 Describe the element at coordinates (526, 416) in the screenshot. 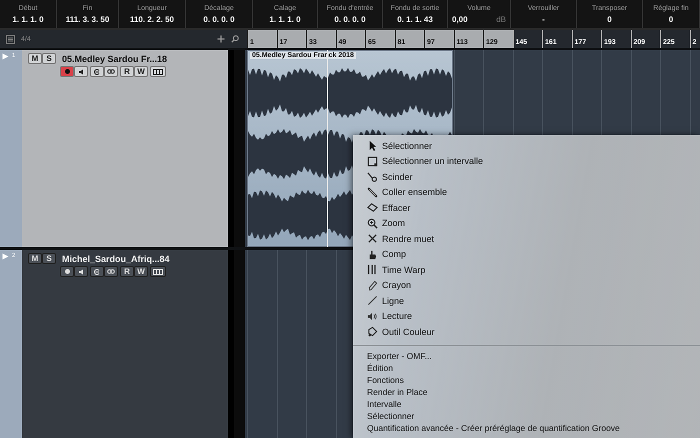

I see `menu-item: Sélectionner` at that location.